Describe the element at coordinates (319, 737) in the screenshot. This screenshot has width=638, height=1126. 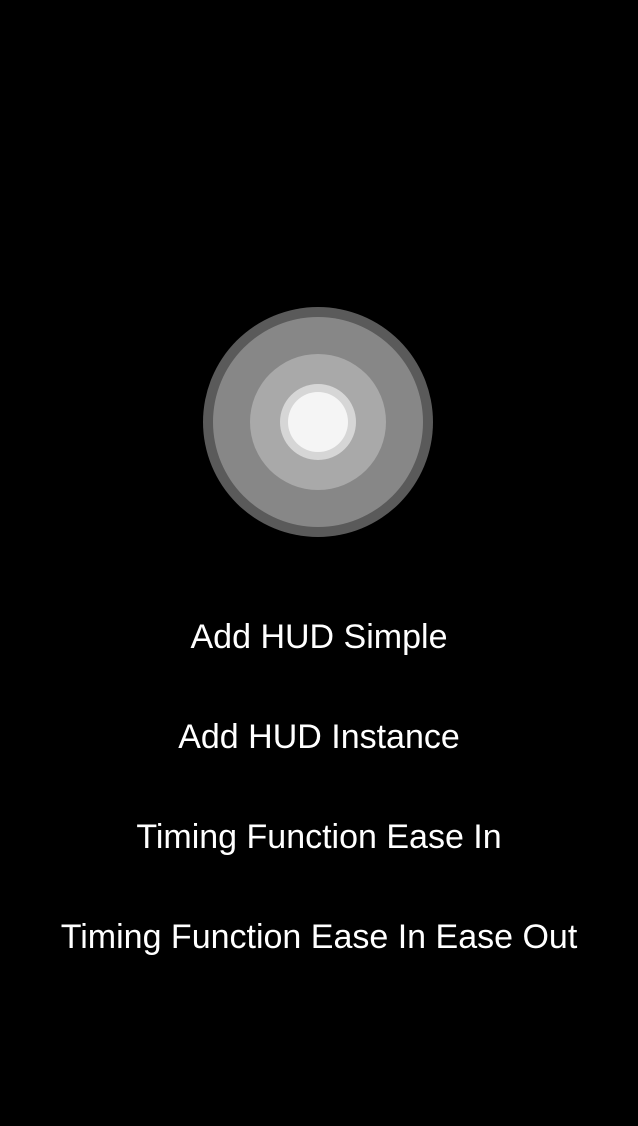
I see `add-hud-instance-button: Add HUD Instance` at that location.